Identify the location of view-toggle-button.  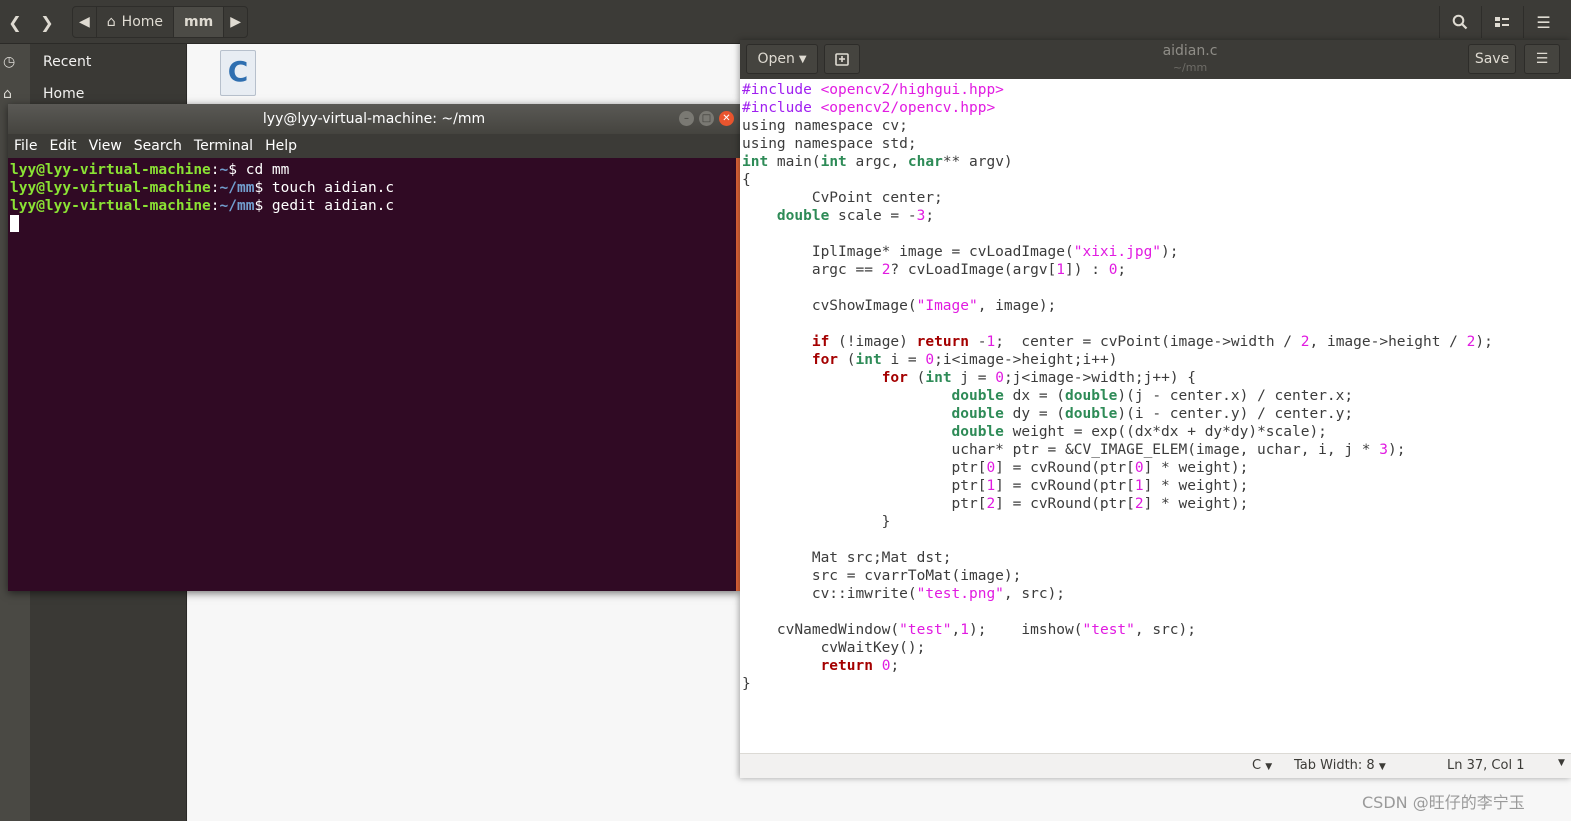
(1501, 22).